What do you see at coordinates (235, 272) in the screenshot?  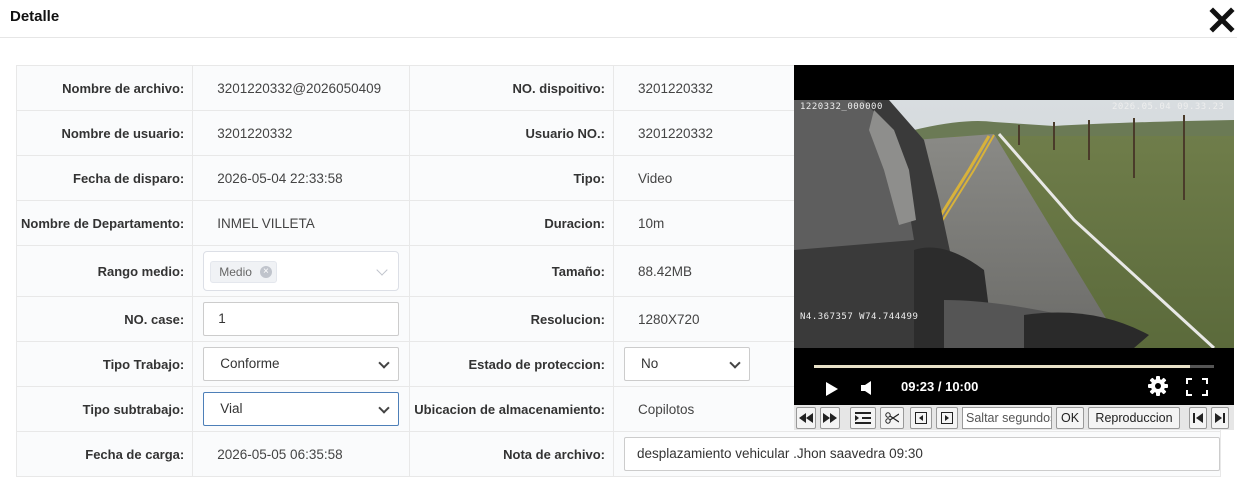 I see `rango-medio-tag-label: Medio` at bounding box center [235, 272].